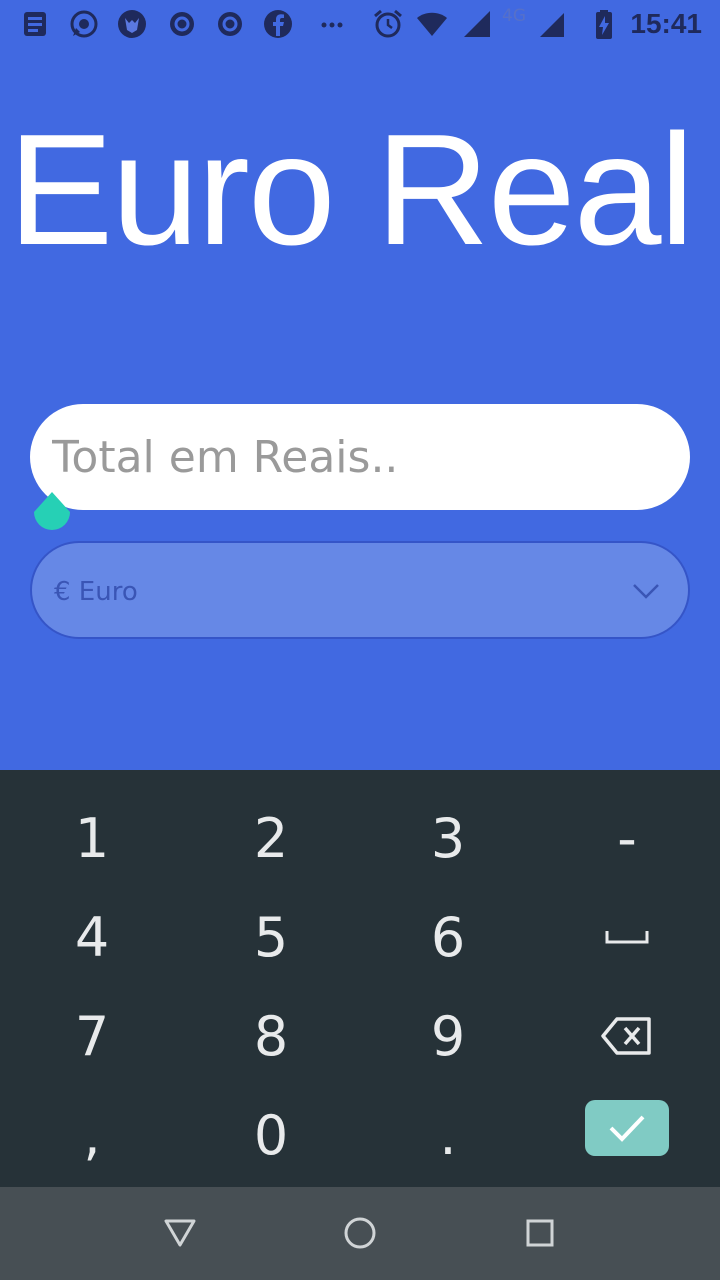  I want to click on clock: 15:41, so click(666, 23).